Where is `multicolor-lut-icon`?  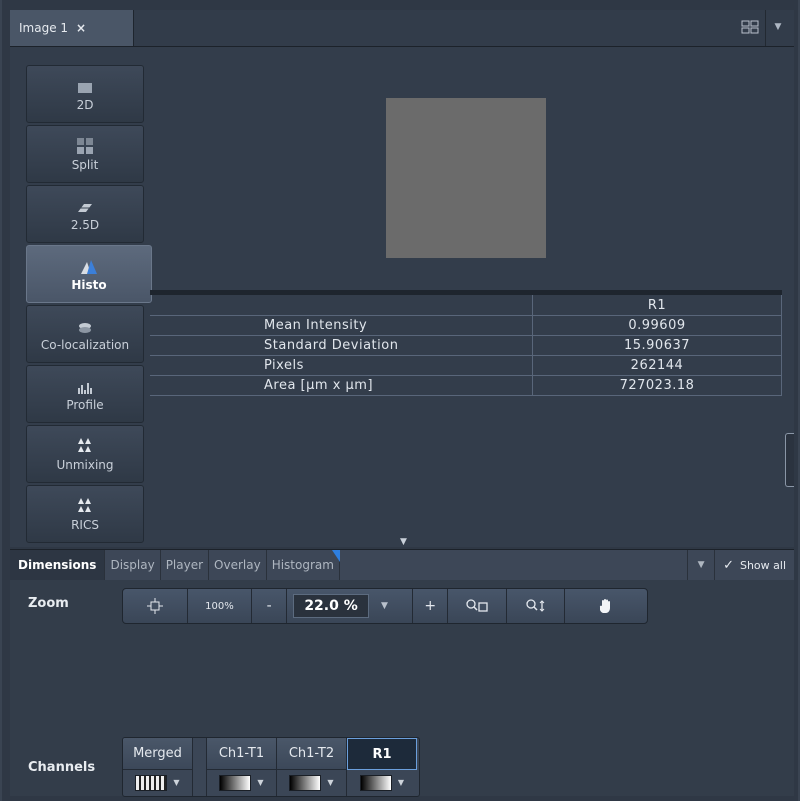
multicolor-lut-icon is located at coordinates (151, 782).